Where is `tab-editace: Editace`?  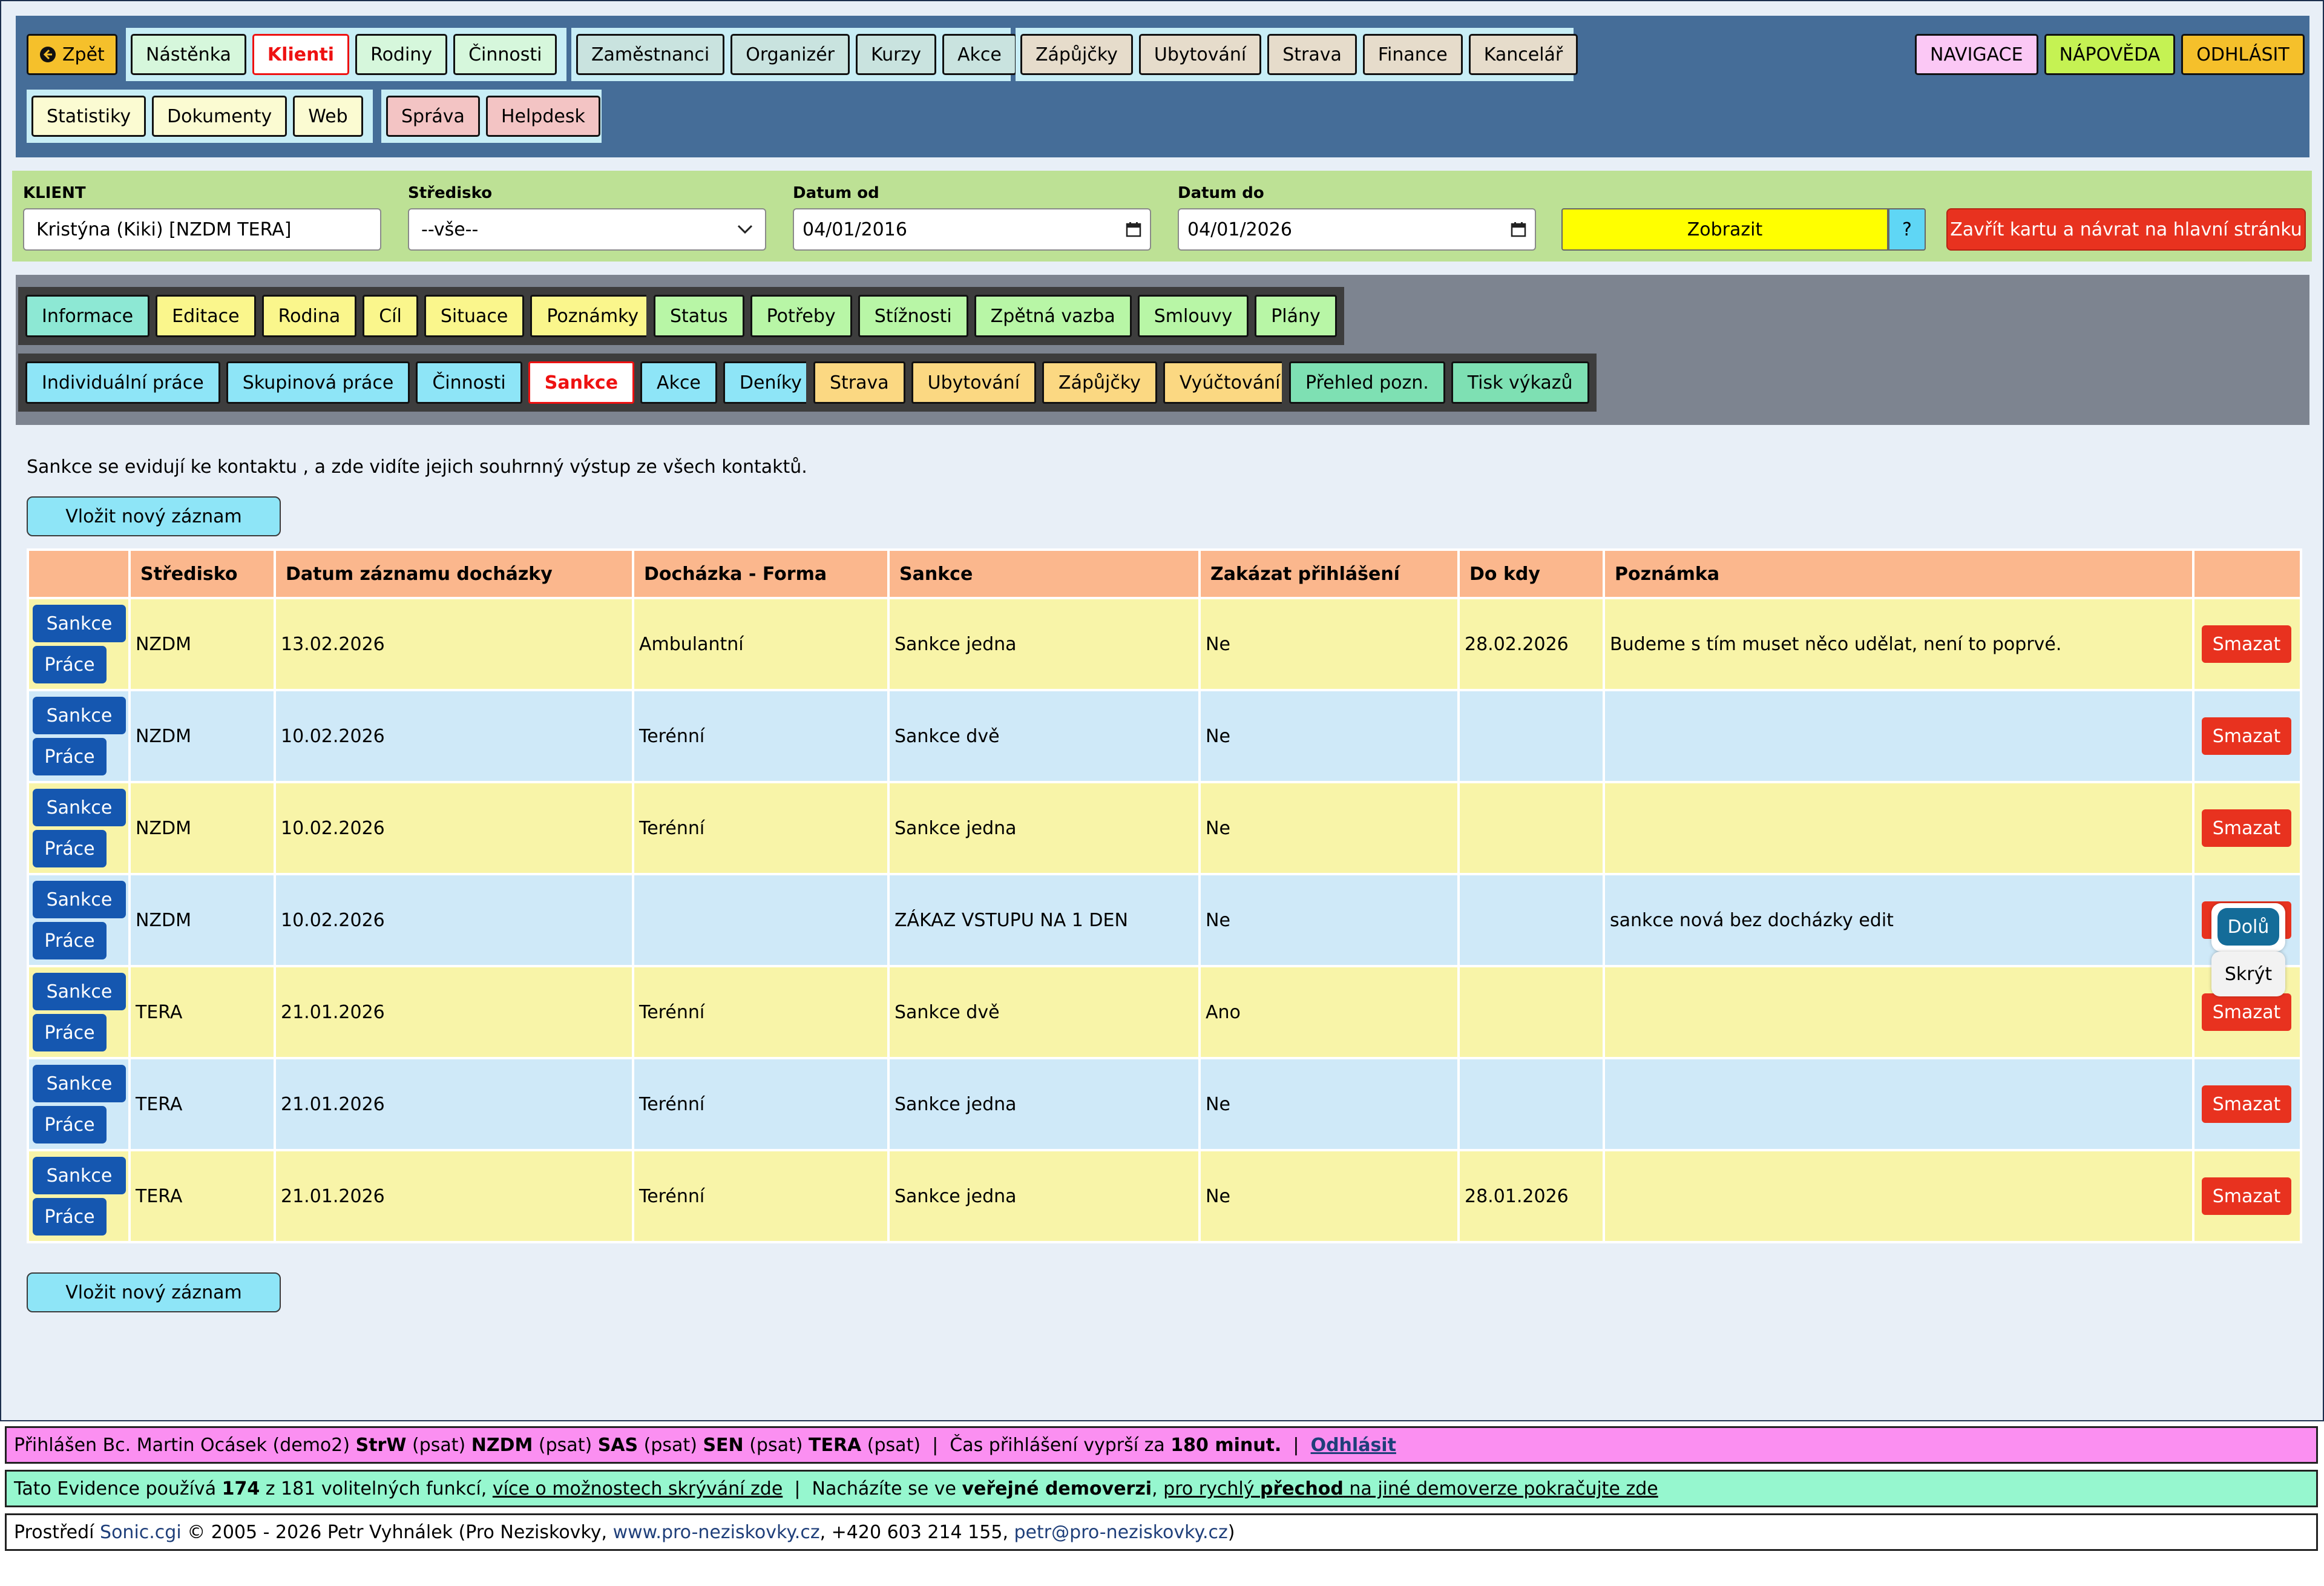 tab-editace: Editace is located at coordinates (206, 316).